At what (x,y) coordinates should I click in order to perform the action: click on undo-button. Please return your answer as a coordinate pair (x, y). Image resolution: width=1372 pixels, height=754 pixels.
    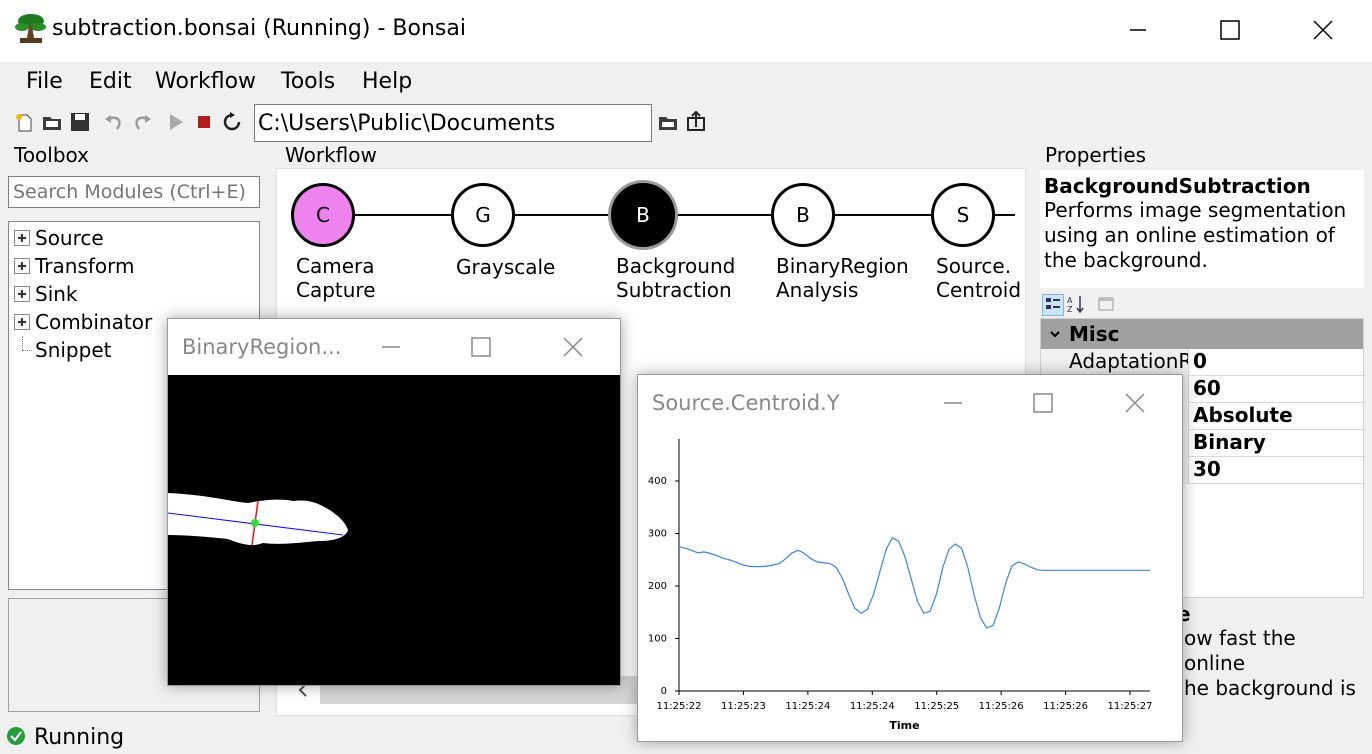
    Looking at the image, I should click on (114, 122).